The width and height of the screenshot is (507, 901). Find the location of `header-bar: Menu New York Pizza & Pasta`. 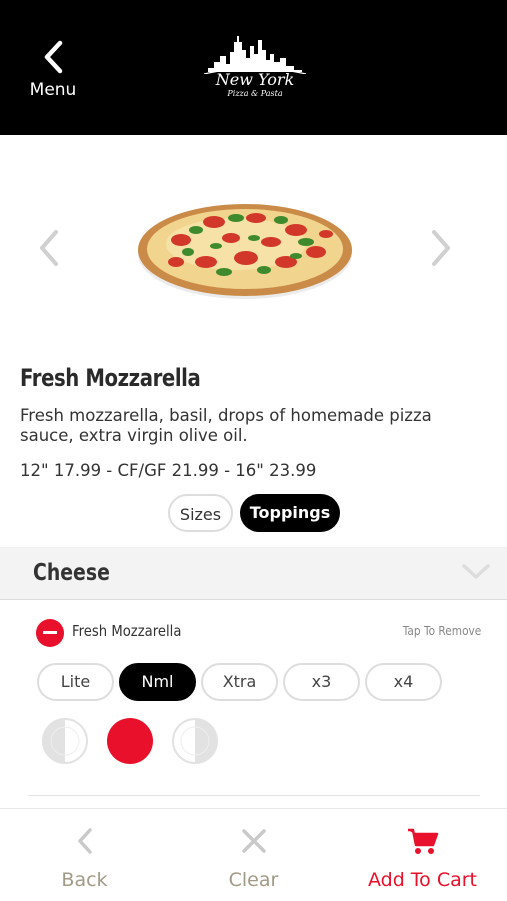

header-bar: Menu New York Pizza & Pasta is located at coordinates (253, 67).